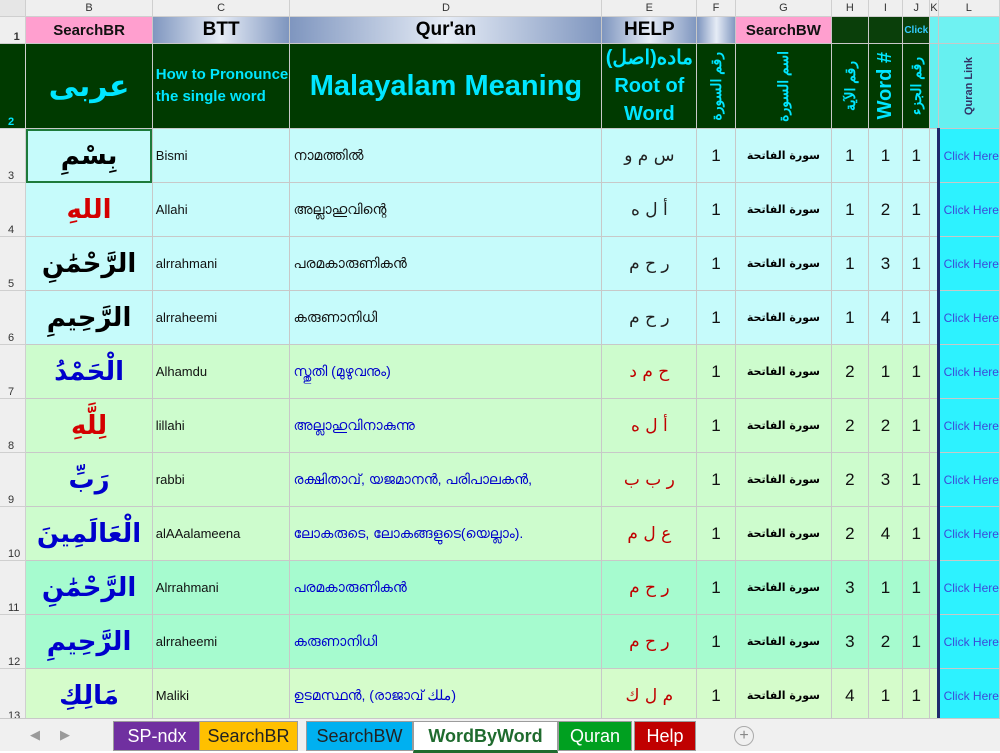 The width and height of the screenshot is (1000, 753). I want to click on sheet-tab-searchbr: SearchBR, so click(248, 736).